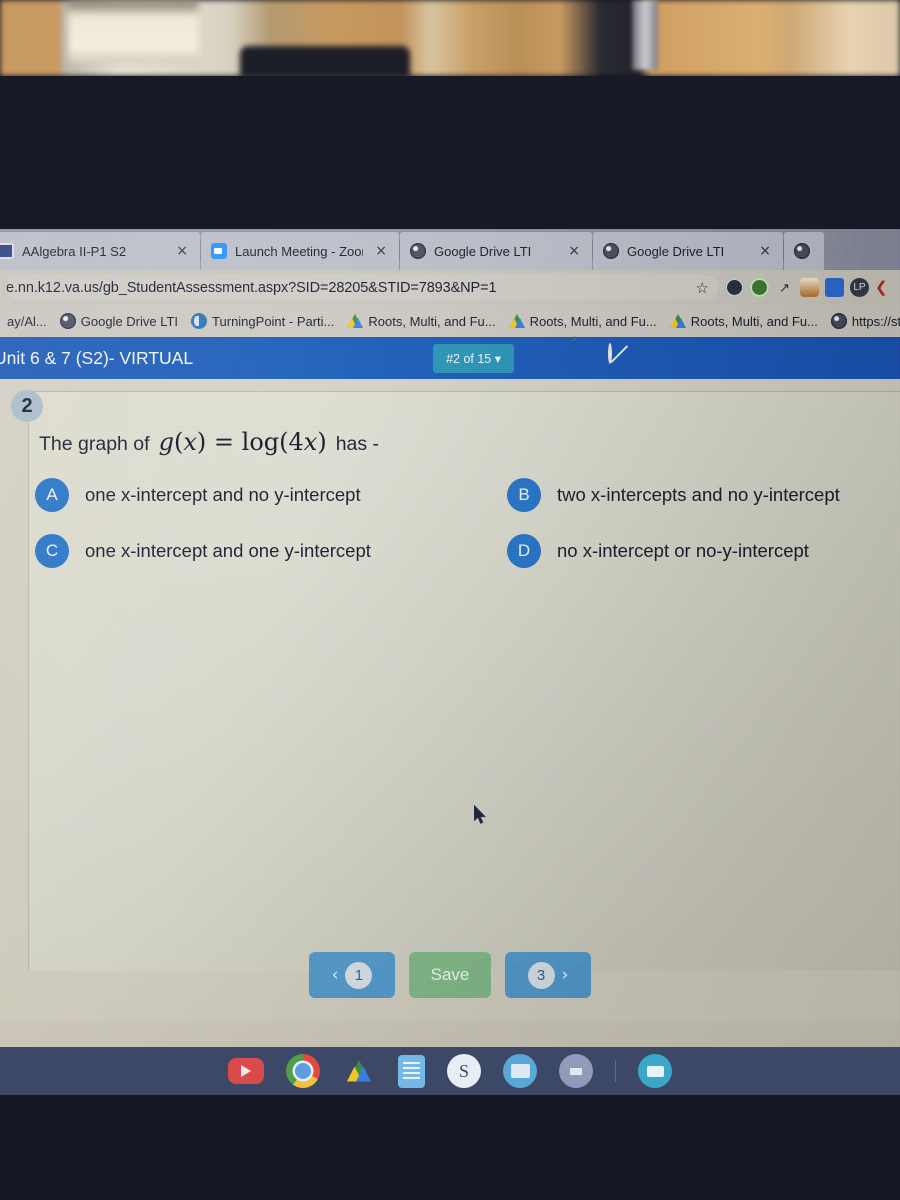 The image size is (900, 1200). I want to click on shield-green-icon, so click(759, 287).